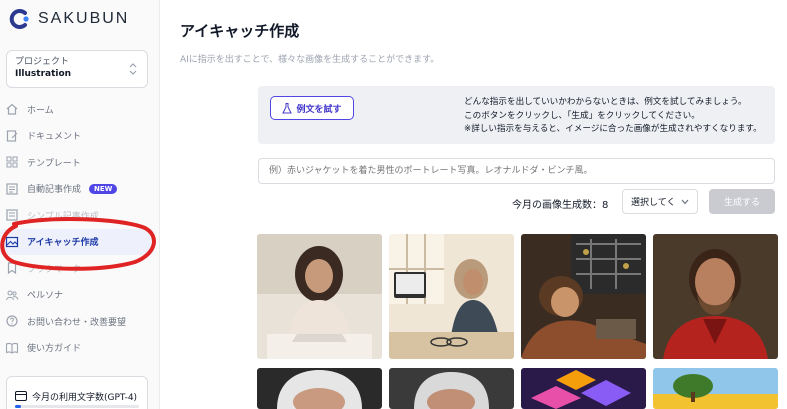 The width and height of the screenshot is (787, 409). I want to click on generate-button: 生成する, so click(742, 201).